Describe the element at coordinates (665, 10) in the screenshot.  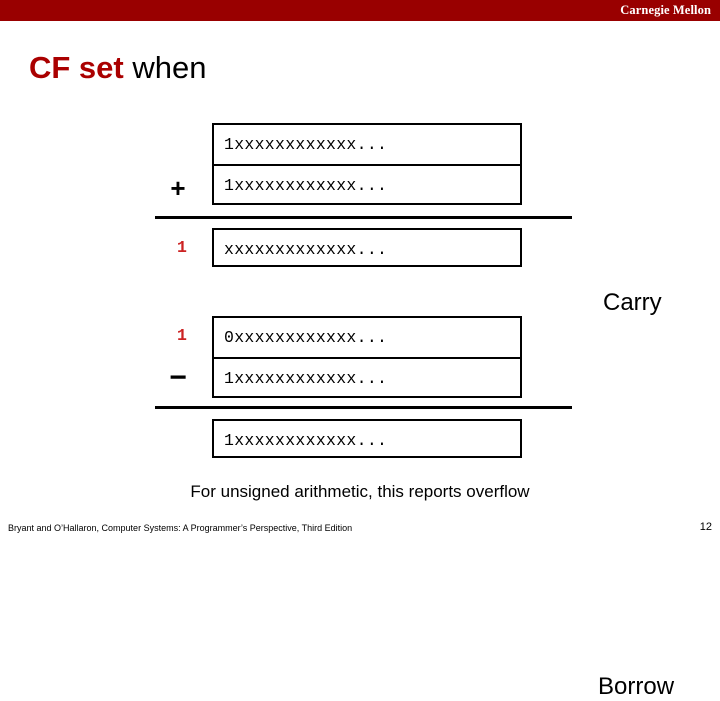
I see `header-brand-label: Carnegie Mellon` at that location.